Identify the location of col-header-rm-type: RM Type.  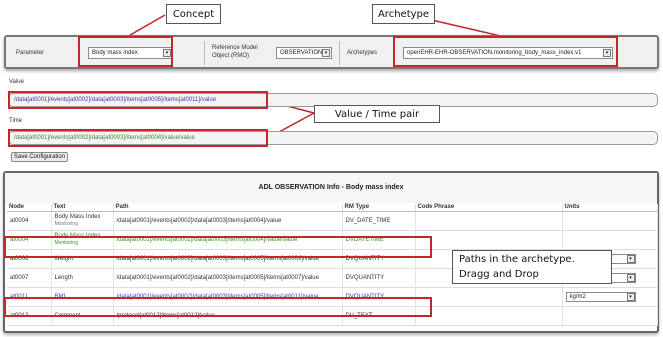
(379, 208).